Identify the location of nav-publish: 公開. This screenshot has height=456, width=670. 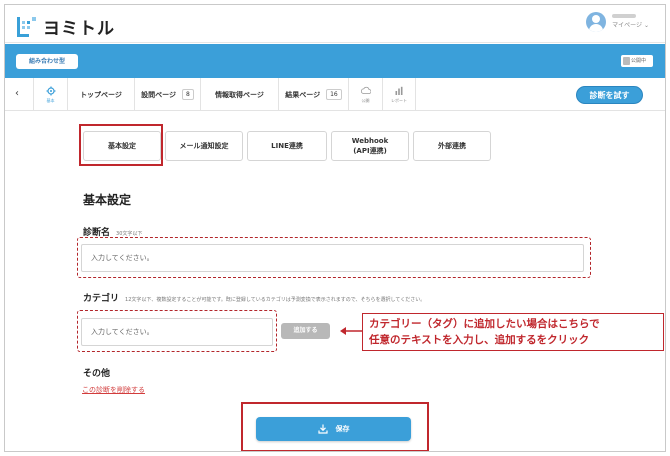
(365, 94).